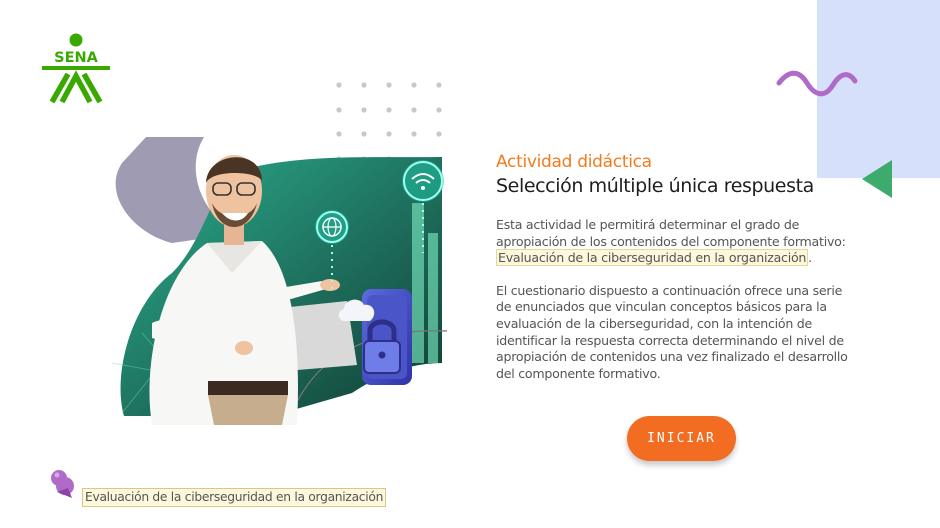 The height and width of the screenshot is (528, 940). What do you see at coordinates (810, 258) in the screenshot?
I see `intro-period: .` at bounding box center [810, 258].